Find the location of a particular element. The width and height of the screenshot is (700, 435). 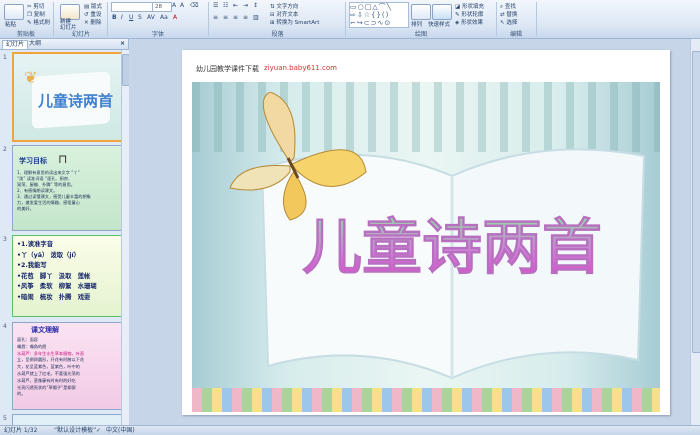

align-center-icon: ≡ is located at coordinates (225, 17).